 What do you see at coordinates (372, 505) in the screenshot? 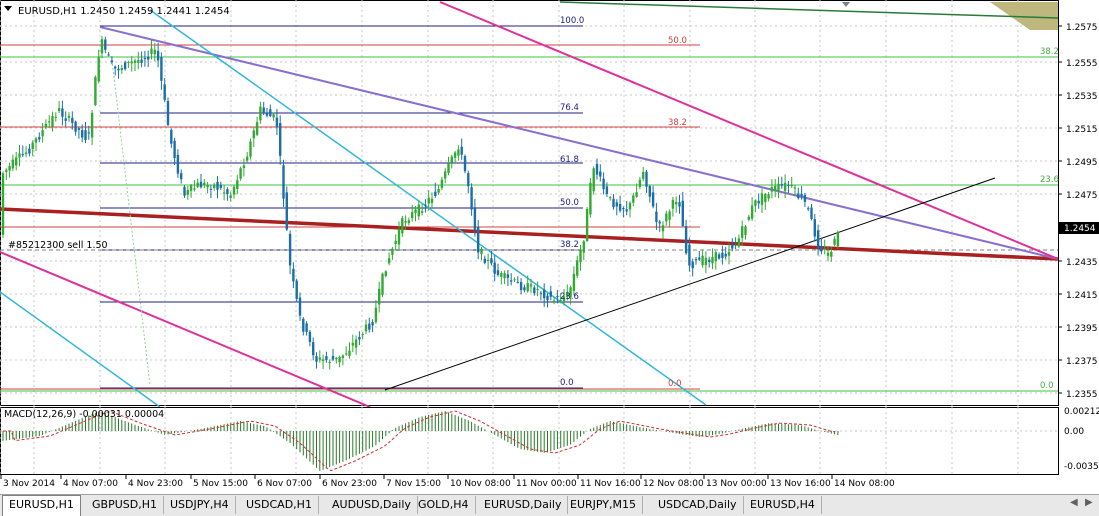
I see `tab-audusd-daily: AUDUSD,Daily` at bounding box center [372, 505].